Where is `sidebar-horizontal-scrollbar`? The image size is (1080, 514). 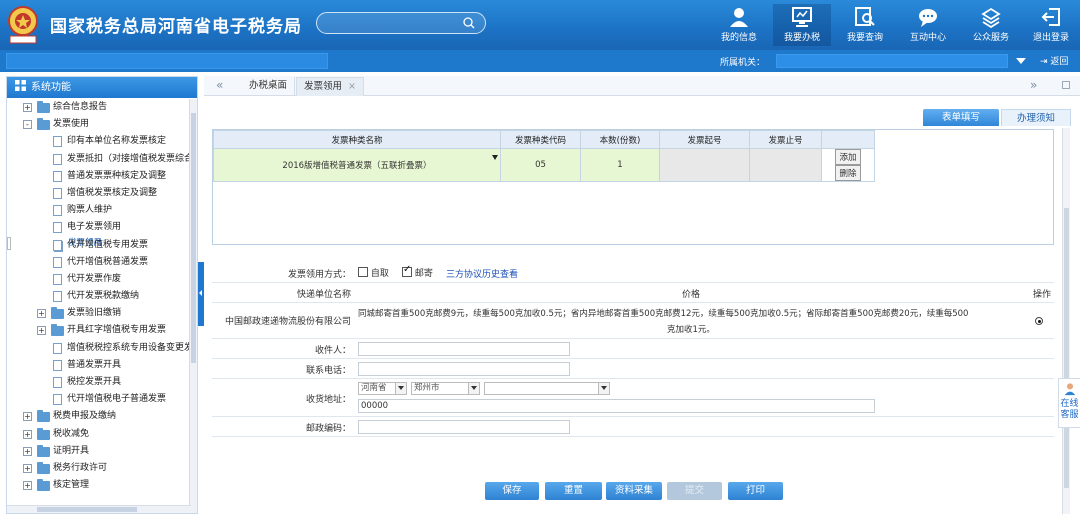 sidebar-horizontal-scrollbar is located at coordinates (99, 509).